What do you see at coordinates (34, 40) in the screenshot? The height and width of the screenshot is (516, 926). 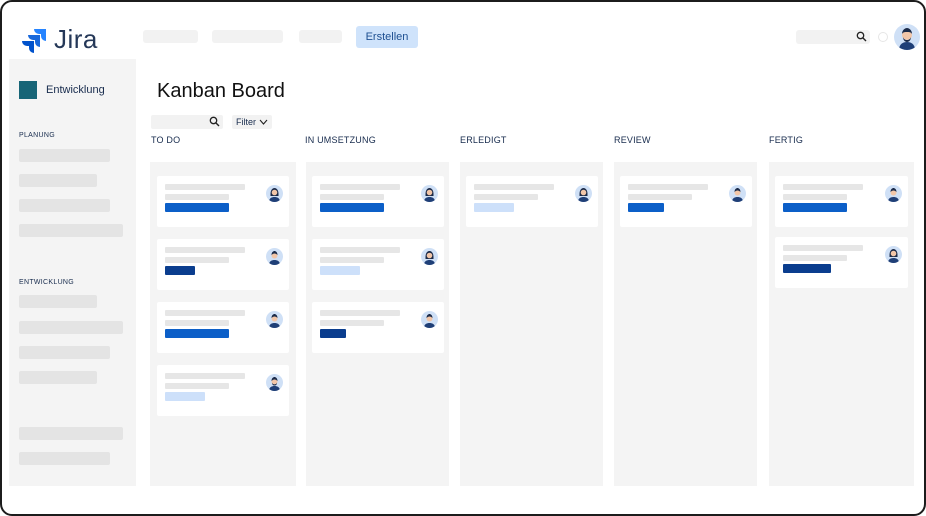 I see `jira-logo-icon` at bounding box center [34, 40].